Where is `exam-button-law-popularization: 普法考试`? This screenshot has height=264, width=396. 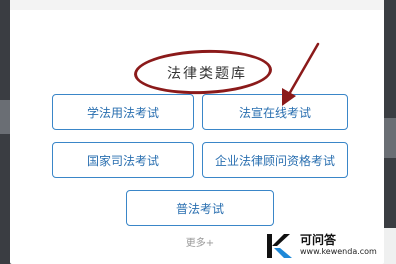
exam-button-law-popularization: 普法考试 is located at coordinates (200, 208).